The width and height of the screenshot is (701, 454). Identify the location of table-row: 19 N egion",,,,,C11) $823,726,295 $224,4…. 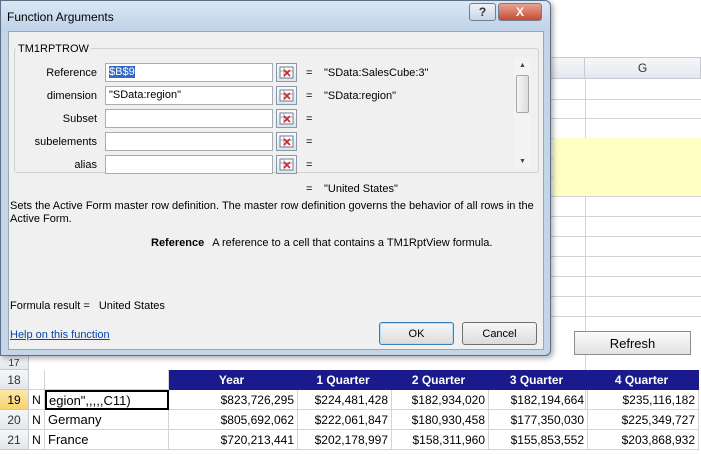
(350, 400).